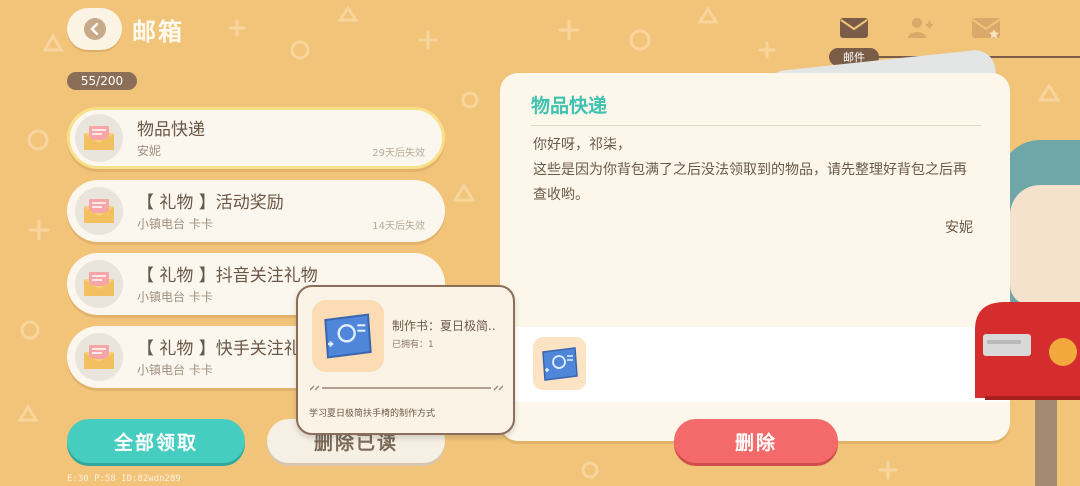 Image resolution: width=1080 pixels, height=486 pixels. I want to click on mail-title: 【 礼物 】抖音关注礼物, so click(227, 276).